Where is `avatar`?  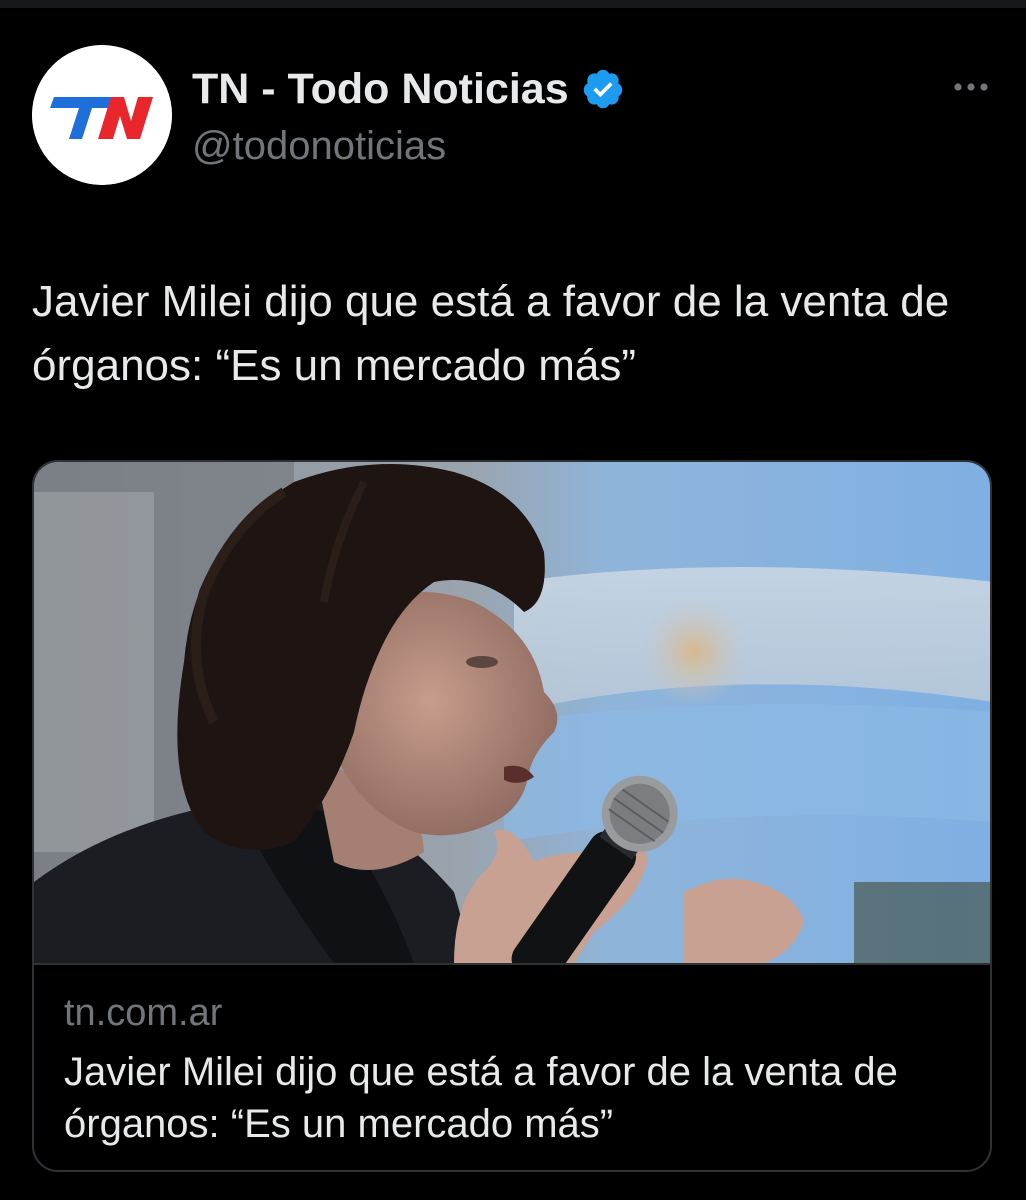
avatar is located at coordinates (102, 115).